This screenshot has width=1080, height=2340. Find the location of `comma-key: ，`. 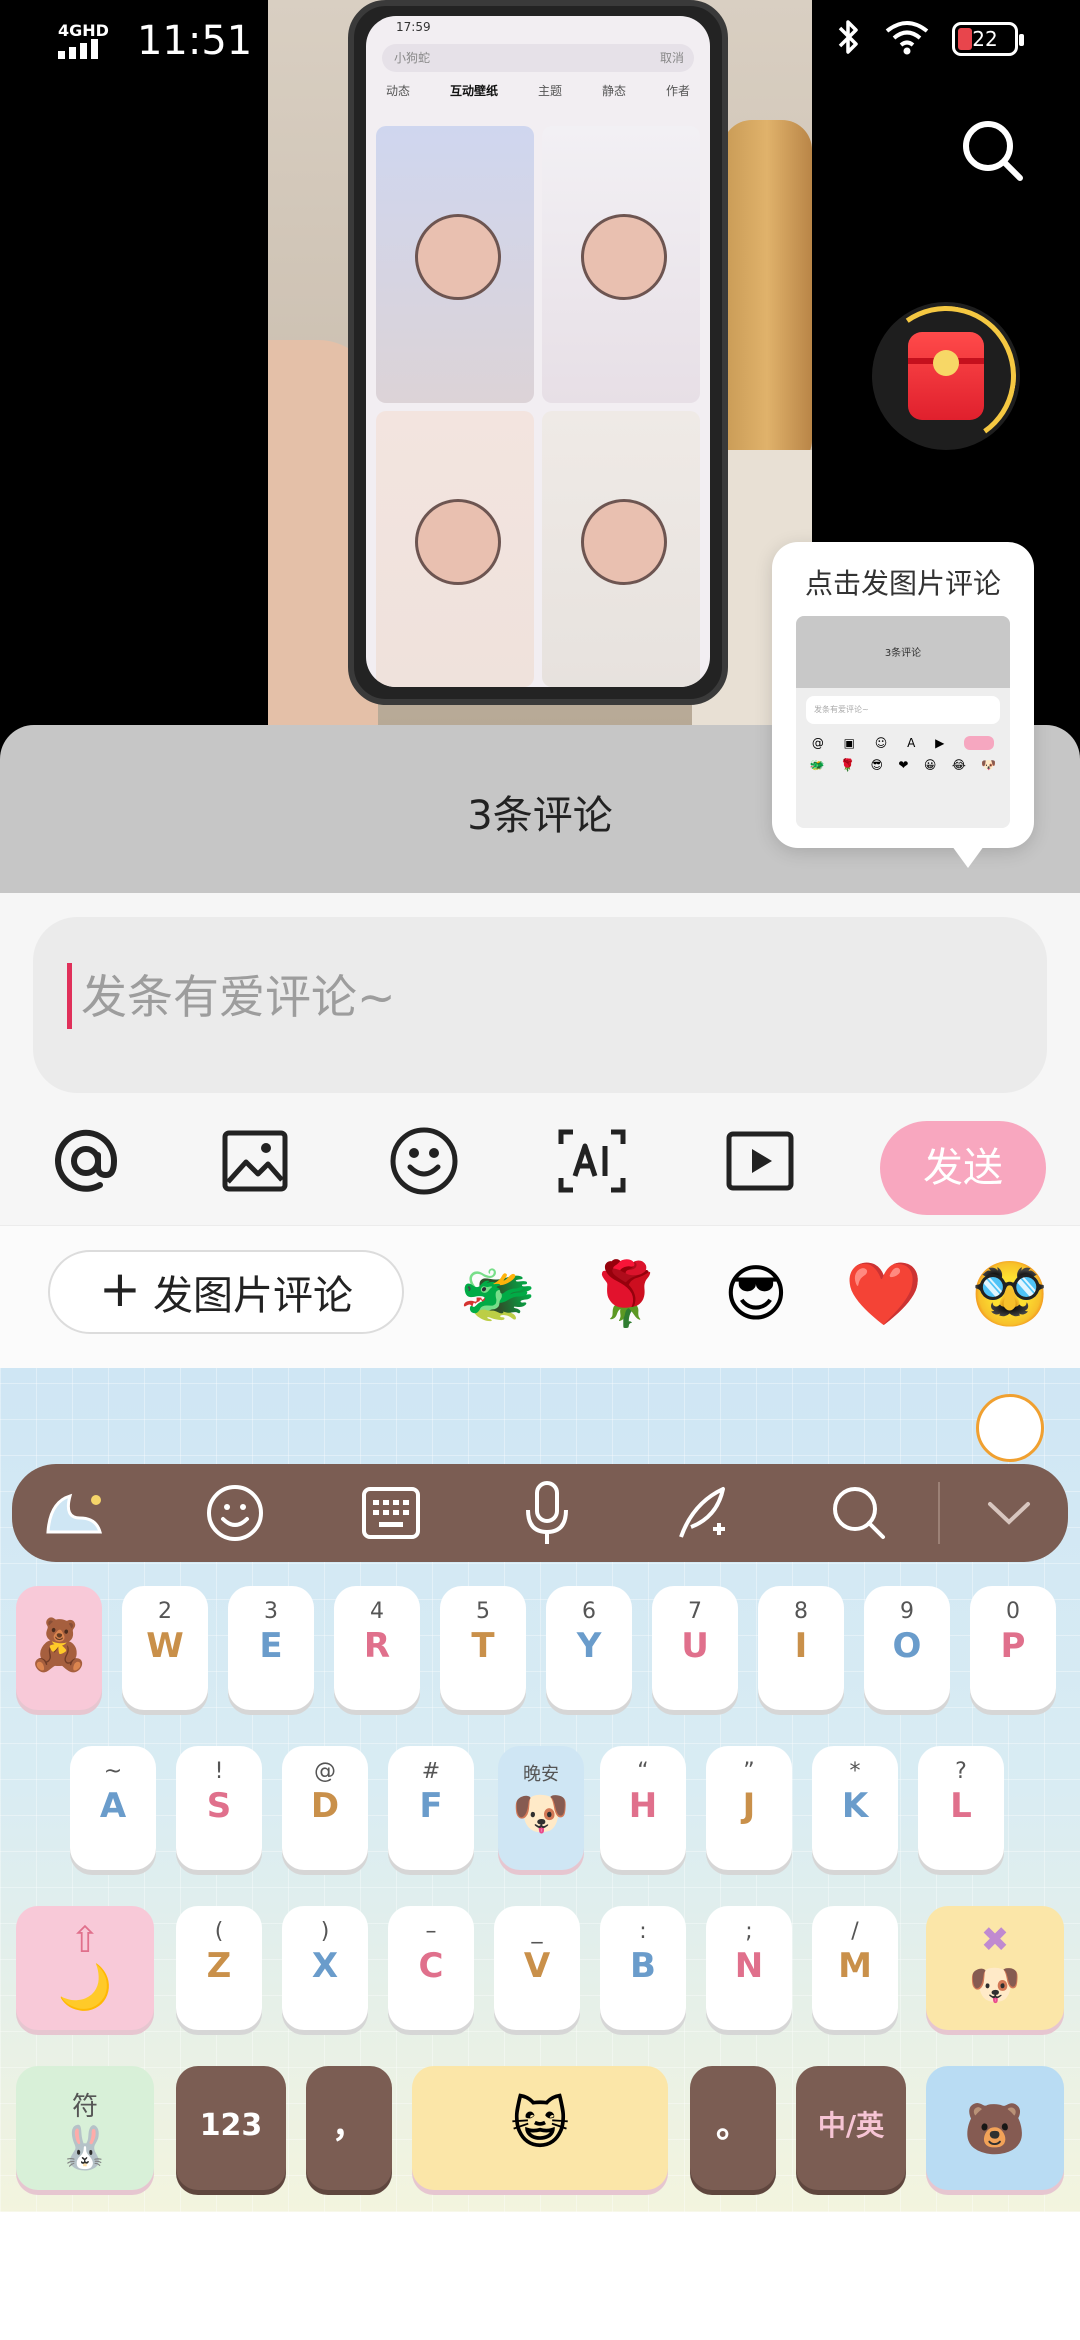

comma-key: ， is located at coordinates (349, 2128).